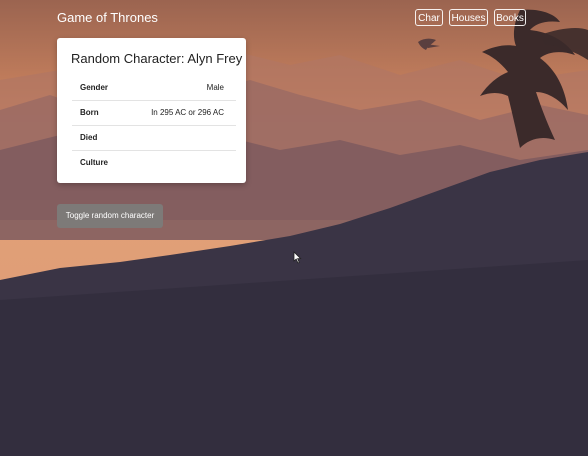  I want to click on nav-houses-button: Houses, so click(468, 17).